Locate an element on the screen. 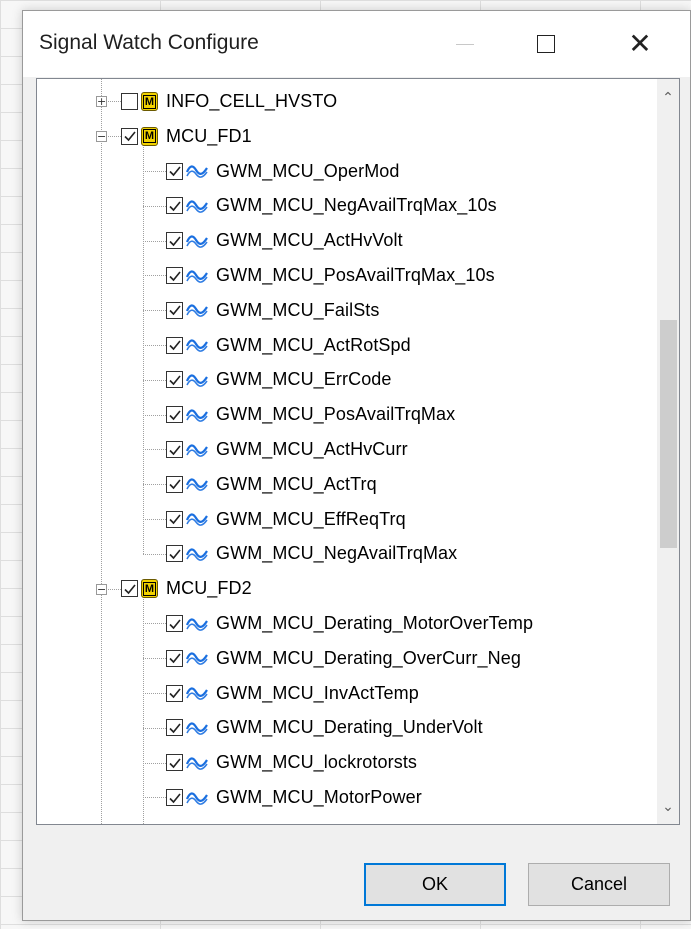 Image resolution: width=691 pixels, height=929 pixels. tree-signal-item: GWM_MCU_ActRotSpd is located at coordinates (288, 345).